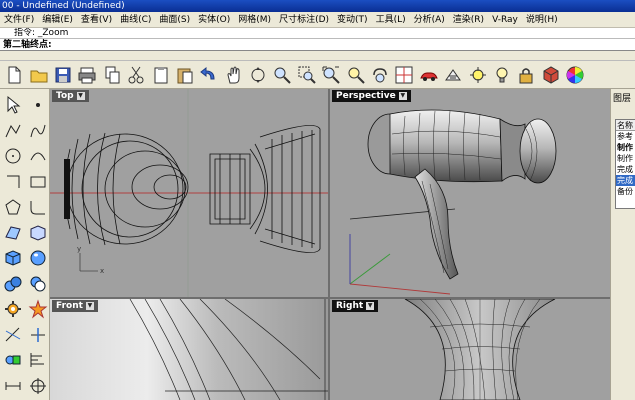 The image size is (635, 400). Describe the element at coordinates (542, 19) in the screenshot. I see `menu-item-13: 说明(H)` at that location.